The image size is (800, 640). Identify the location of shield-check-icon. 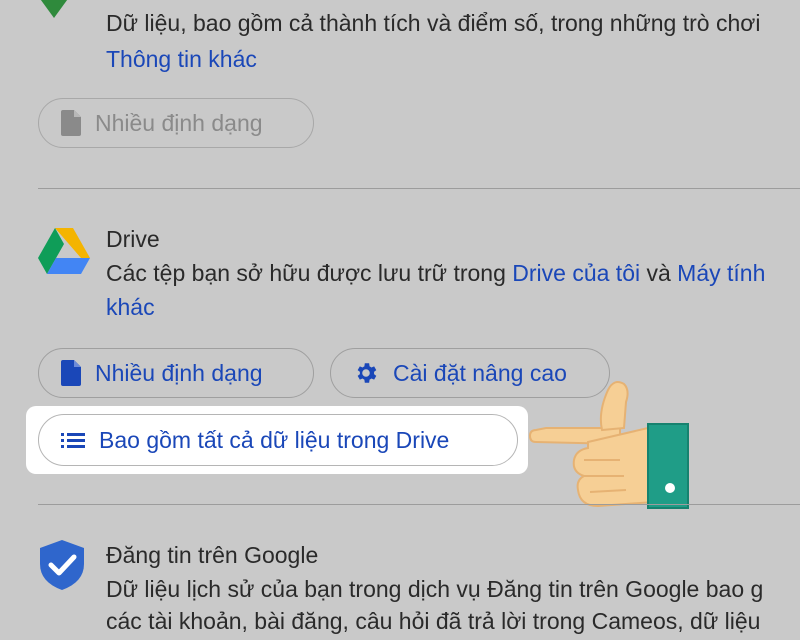
(62, 565).